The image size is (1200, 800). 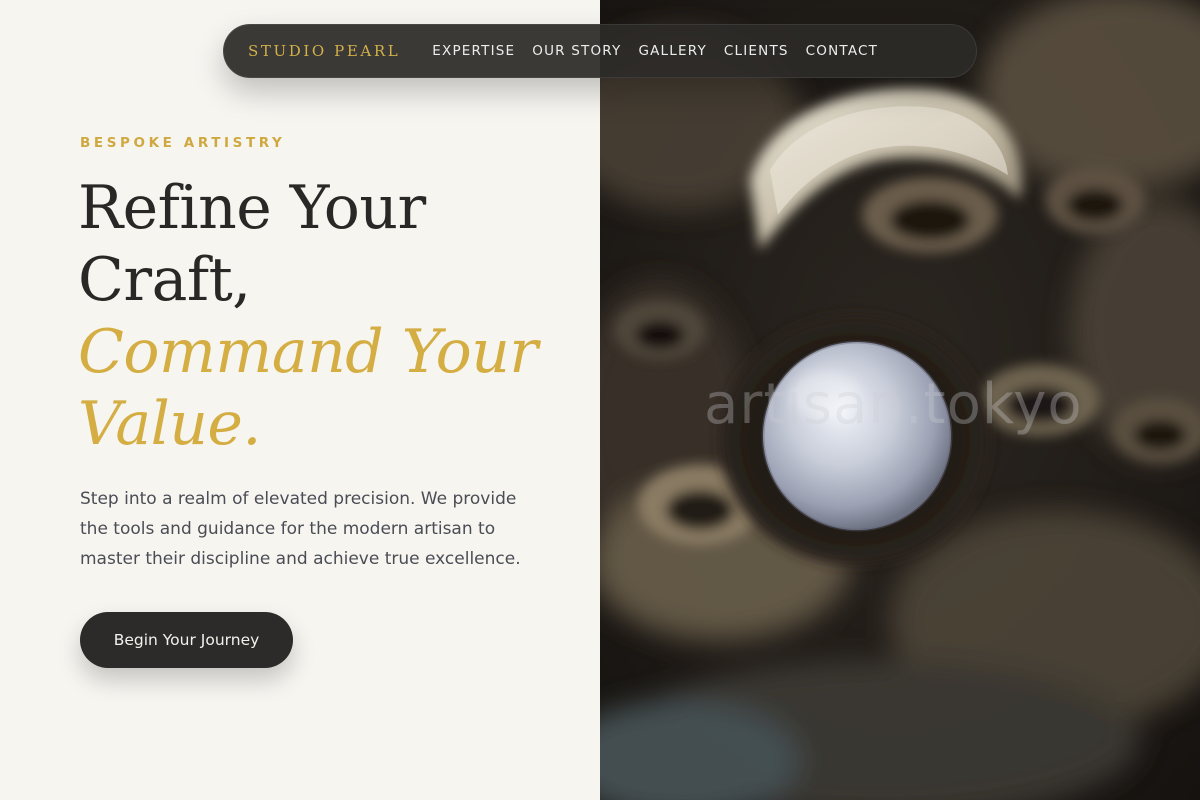 What do you see at coordinates (473, 51) in the screenshot?
I see `nav-link-expertise: EXPERTISE` at bounding box center [473, 51].